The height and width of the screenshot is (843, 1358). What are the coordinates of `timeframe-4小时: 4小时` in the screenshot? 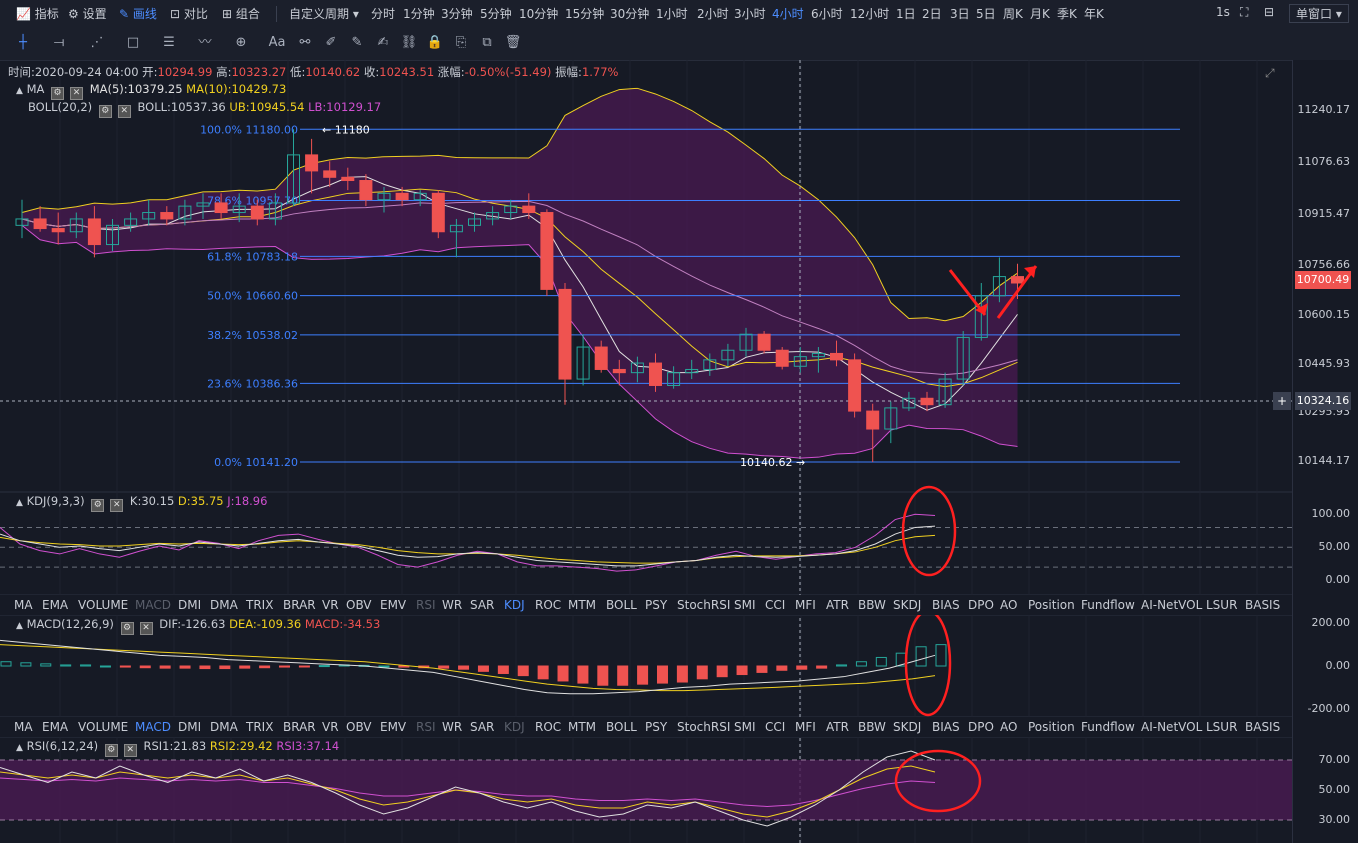 It's located at (788, 13).